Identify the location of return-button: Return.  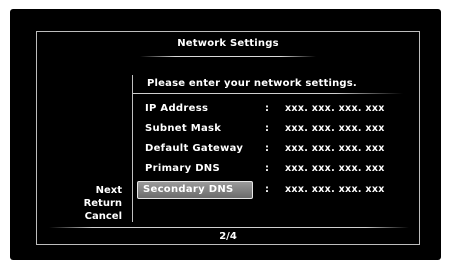
(103, 203).